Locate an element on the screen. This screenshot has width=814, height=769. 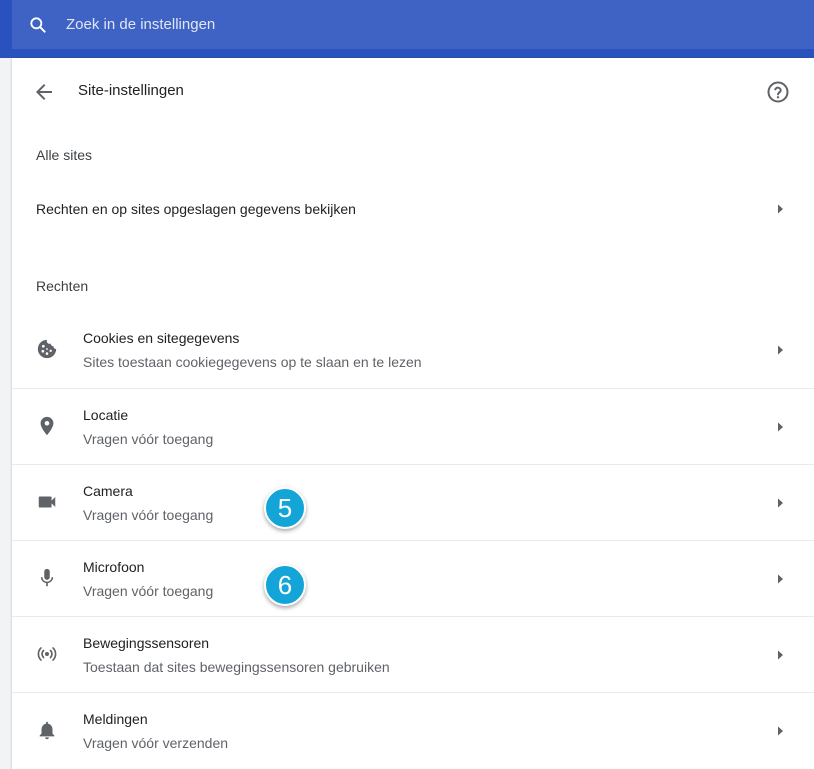
permission-row-camera: Camera Vragen vóór toegang is located at coordinates (413, 502).